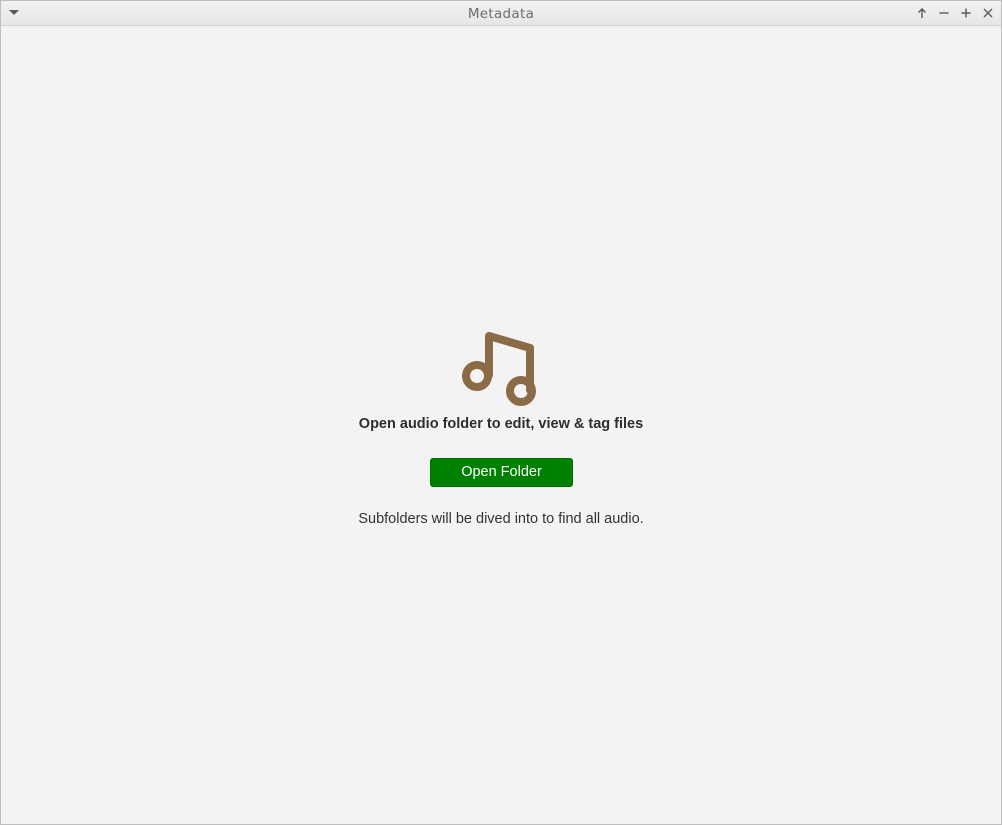  I want to click on music-note-icon, so click(501, 372).